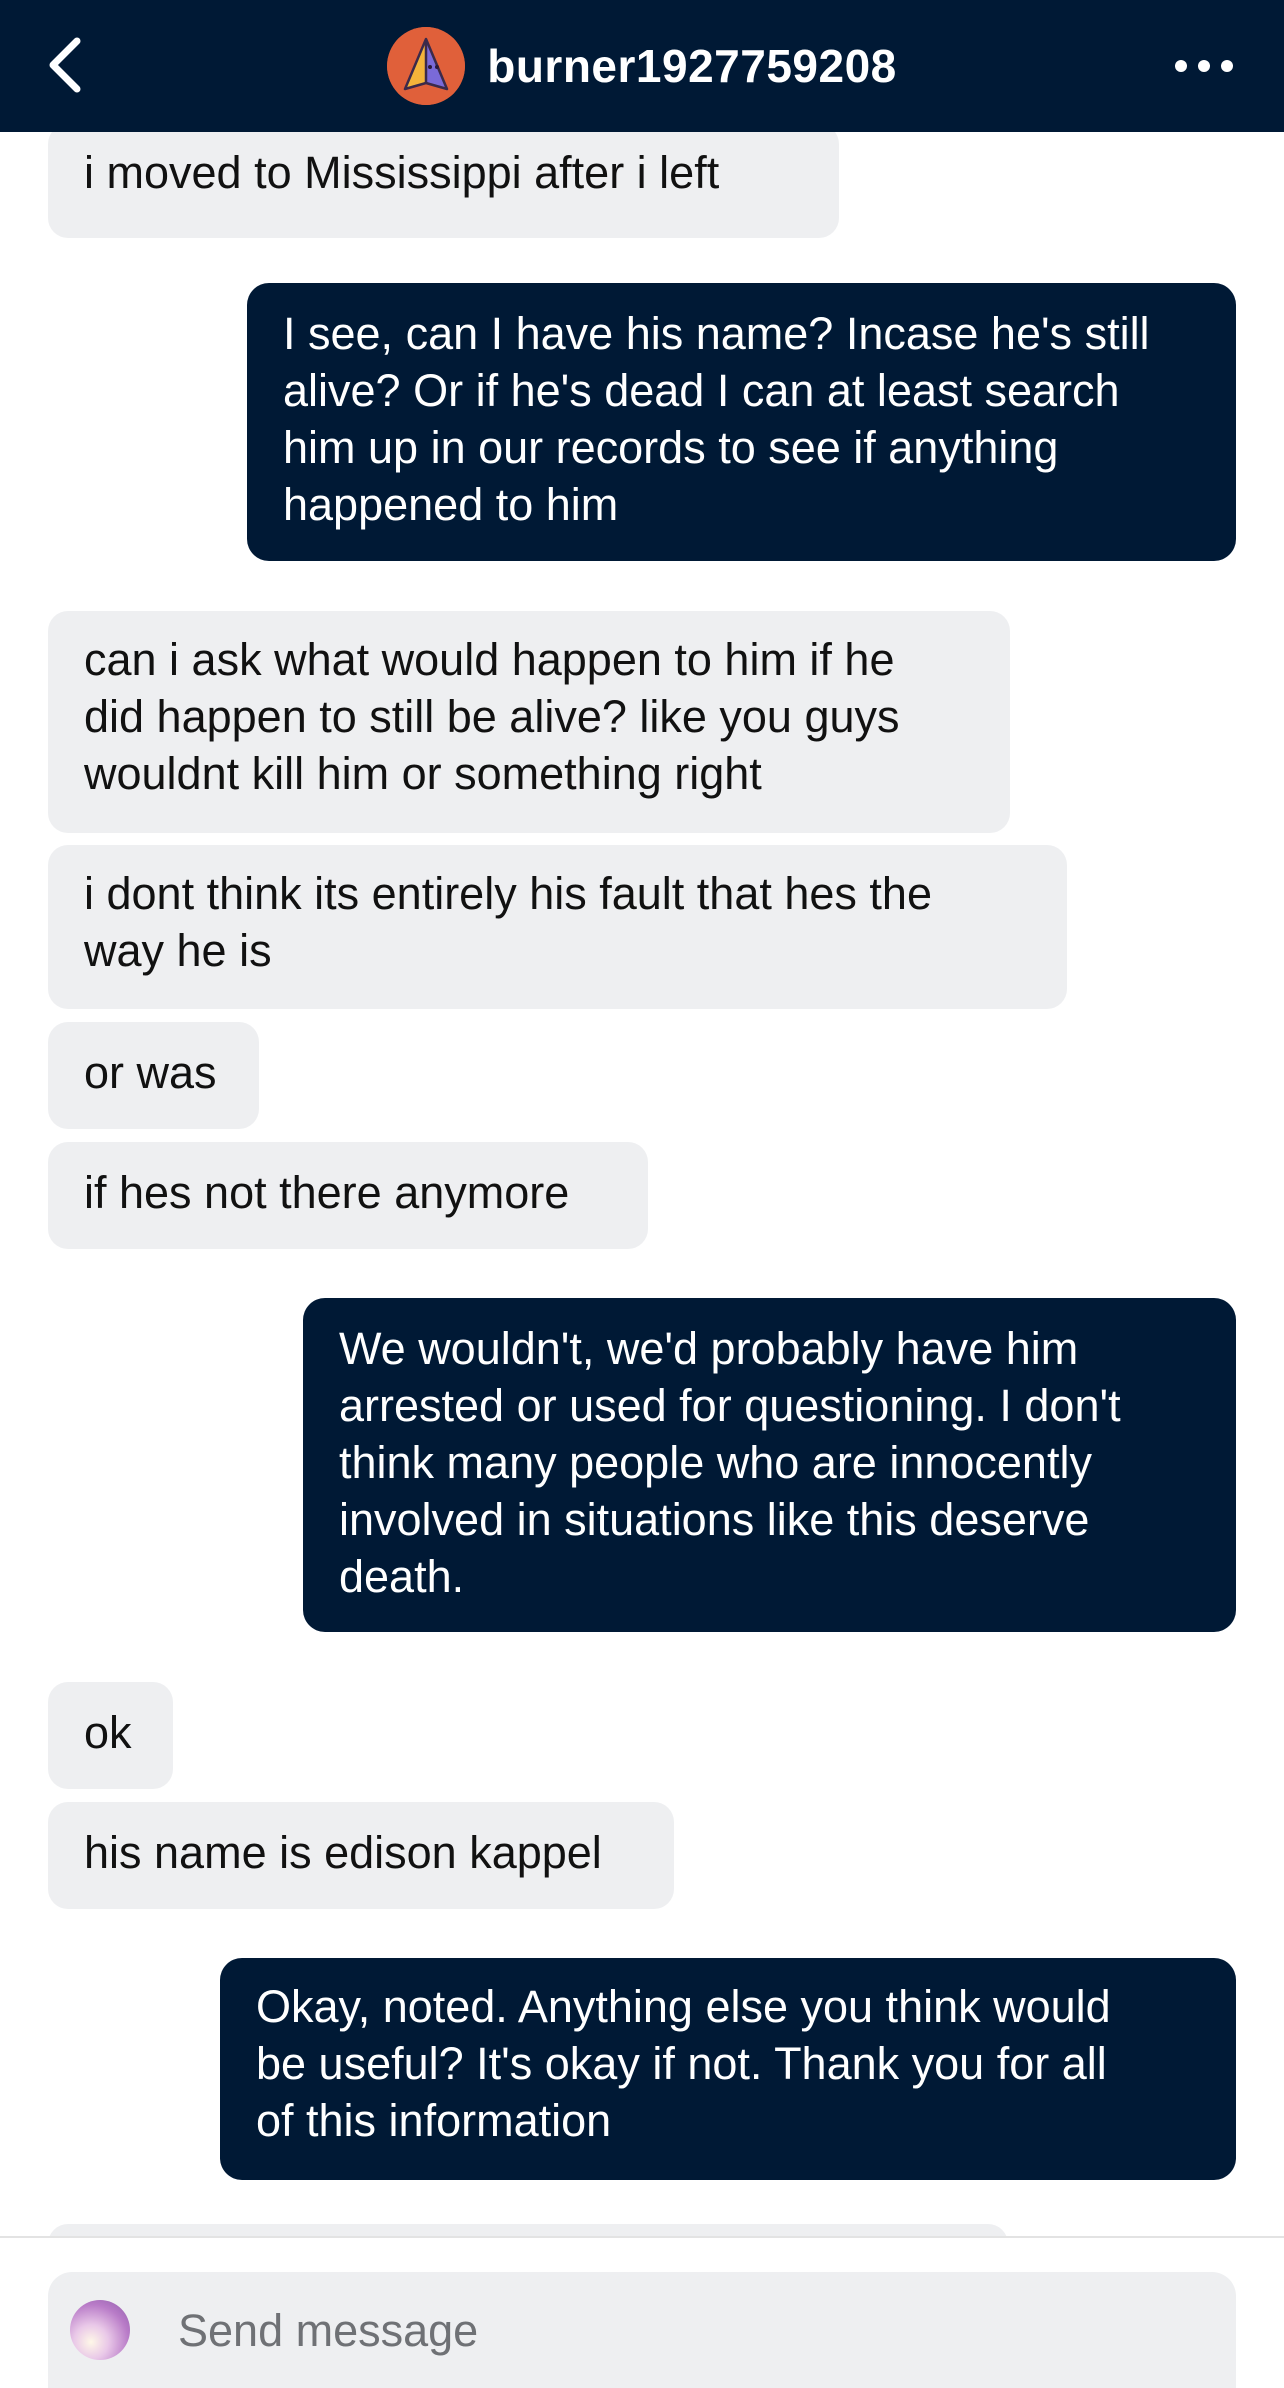 The image size is (1284, 2388). What do you see at coordinates (443, 185) in the screenshot?
I see `incoming-message: i moved to Mississippi after i left` at bounding box center [443, 185].